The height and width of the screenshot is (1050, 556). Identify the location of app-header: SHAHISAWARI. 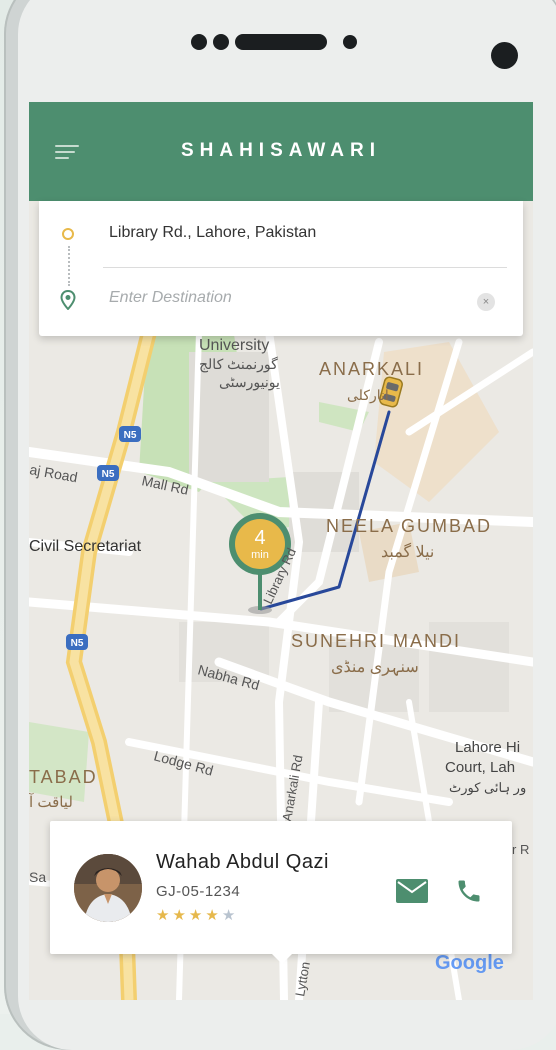
(281, 151).